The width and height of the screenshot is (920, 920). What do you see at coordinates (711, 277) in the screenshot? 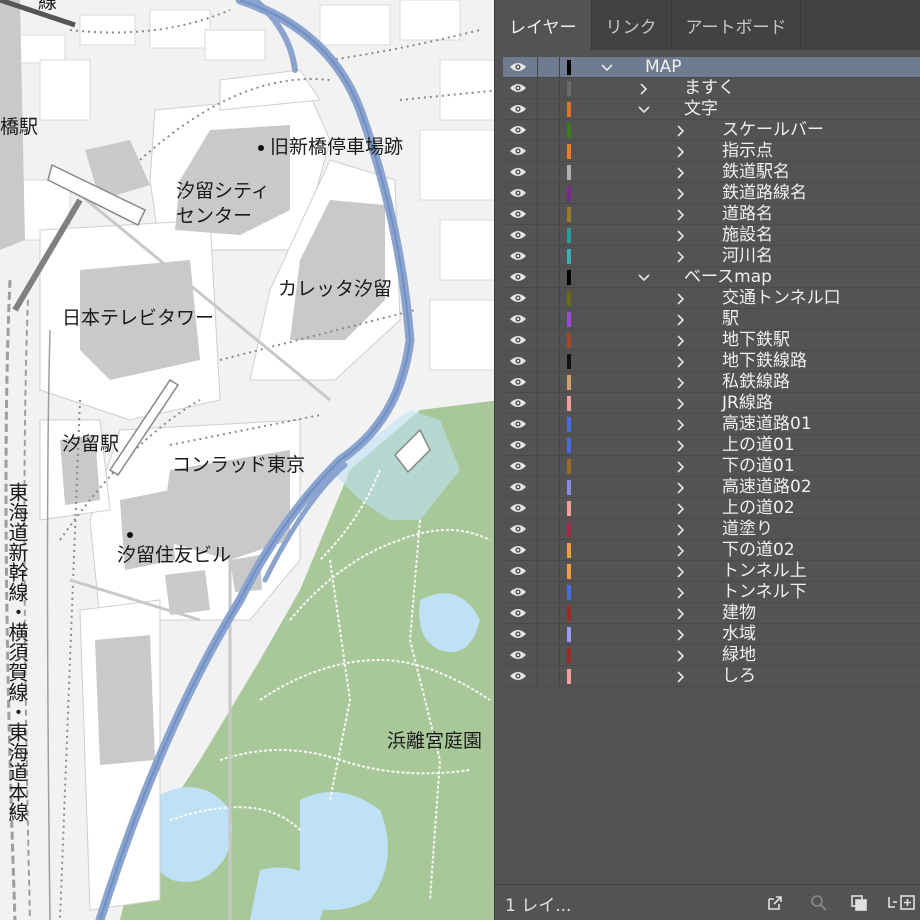
I see `layer-row: ベースmap` at bounding box center [711, 277].